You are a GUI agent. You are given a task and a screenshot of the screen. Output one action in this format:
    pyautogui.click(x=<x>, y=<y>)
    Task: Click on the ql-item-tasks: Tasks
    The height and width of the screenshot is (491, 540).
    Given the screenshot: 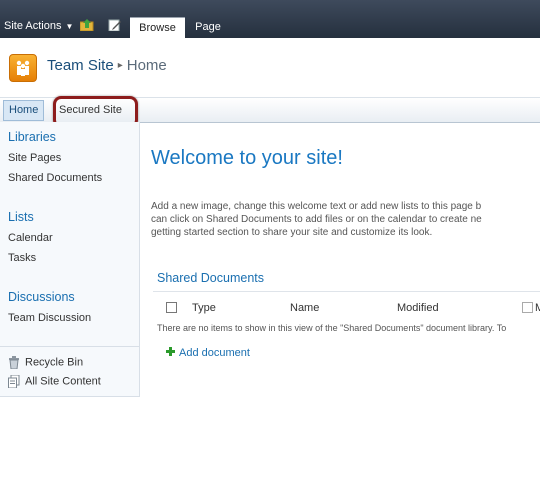 What is the action you would take?
    pyautogui.click(x=22, y=258)
    